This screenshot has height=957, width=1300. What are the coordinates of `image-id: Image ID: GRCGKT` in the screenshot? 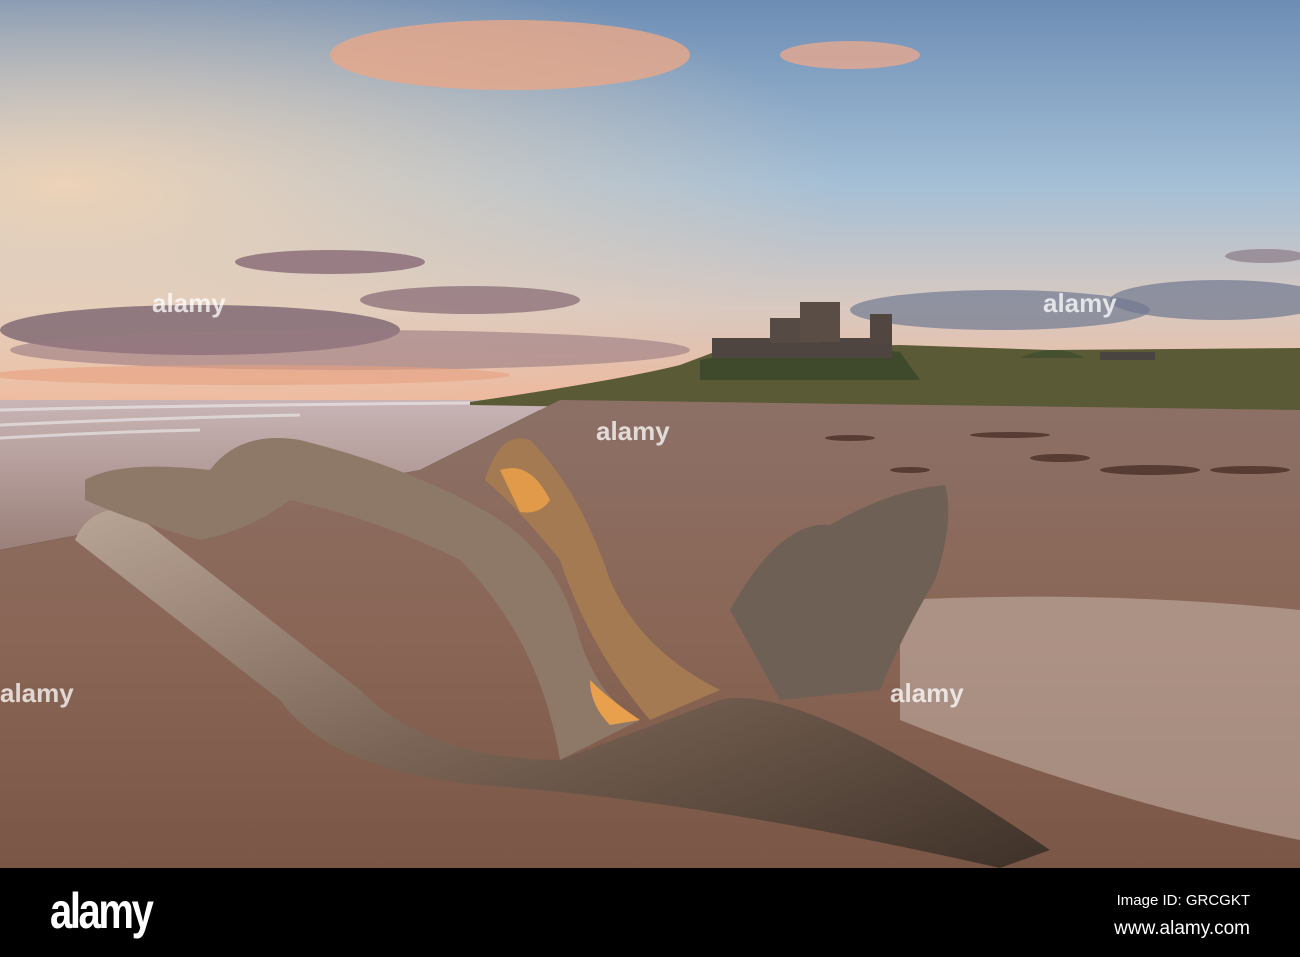 It's located at (1183, 900).